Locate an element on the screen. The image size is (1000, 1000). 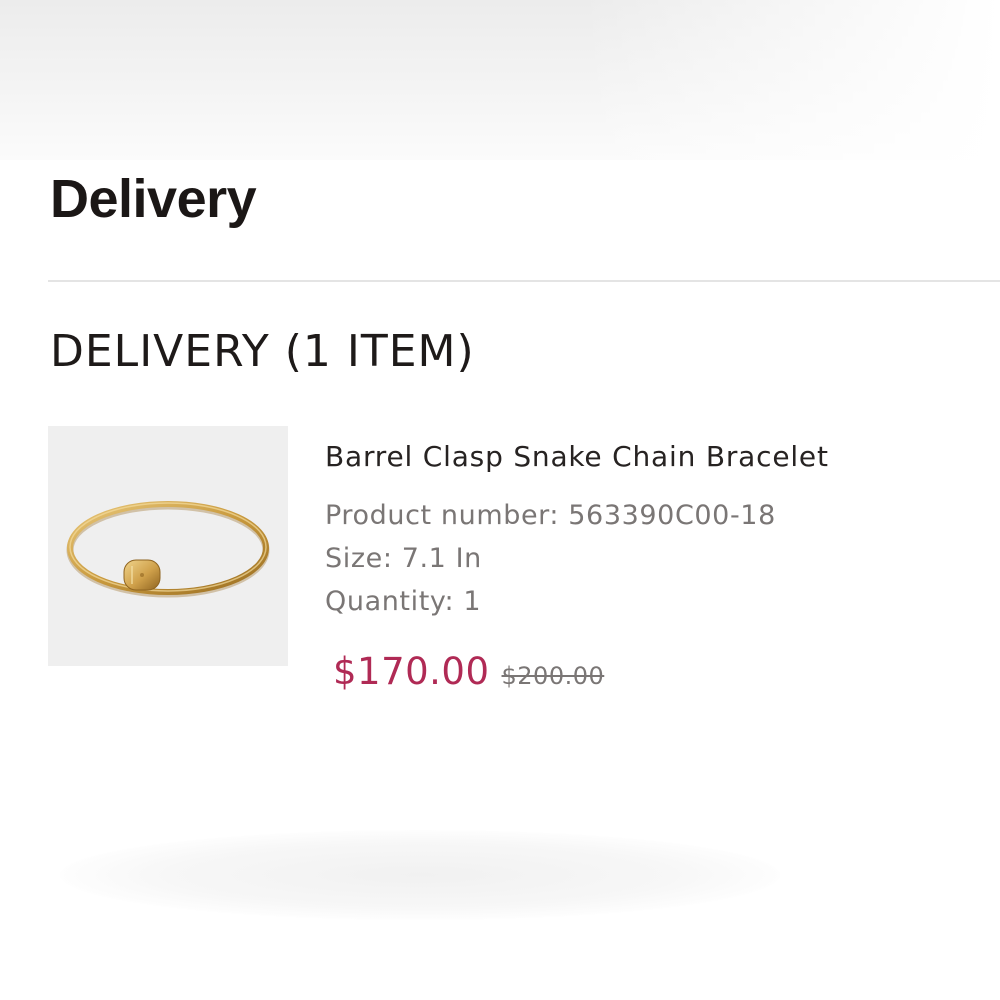
page-title: Delivery is located at coordinates (153, 199).